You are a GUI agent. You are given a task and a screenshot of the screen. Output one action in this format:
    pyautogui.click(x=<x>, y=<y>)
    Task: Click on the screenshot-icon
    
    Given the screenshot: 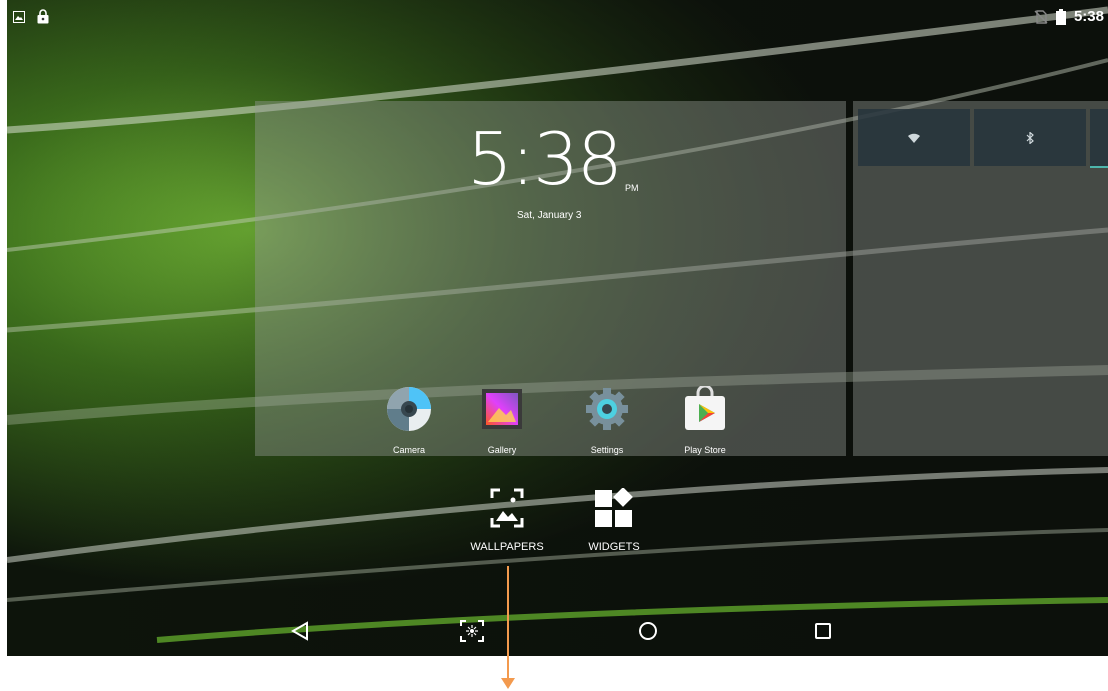 What is the action you would take?
    pyautogui.click(x=472, y=631)
    